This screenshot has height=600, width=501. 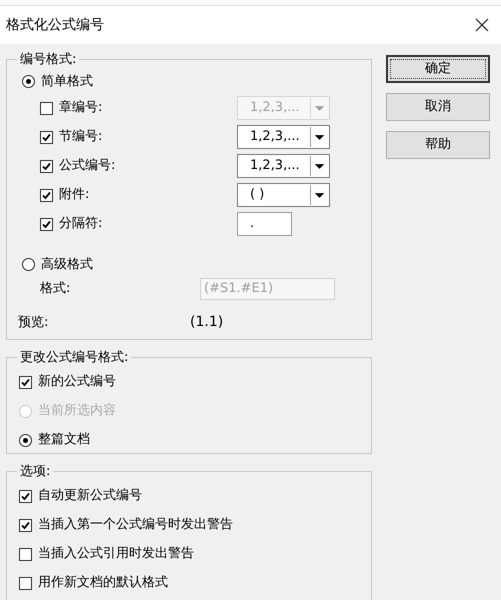 What do you see at coordinates (103, 583) in the screenshot?
I see `option-label: 用作新文档的默认格式` at bounding box center [103, 583].